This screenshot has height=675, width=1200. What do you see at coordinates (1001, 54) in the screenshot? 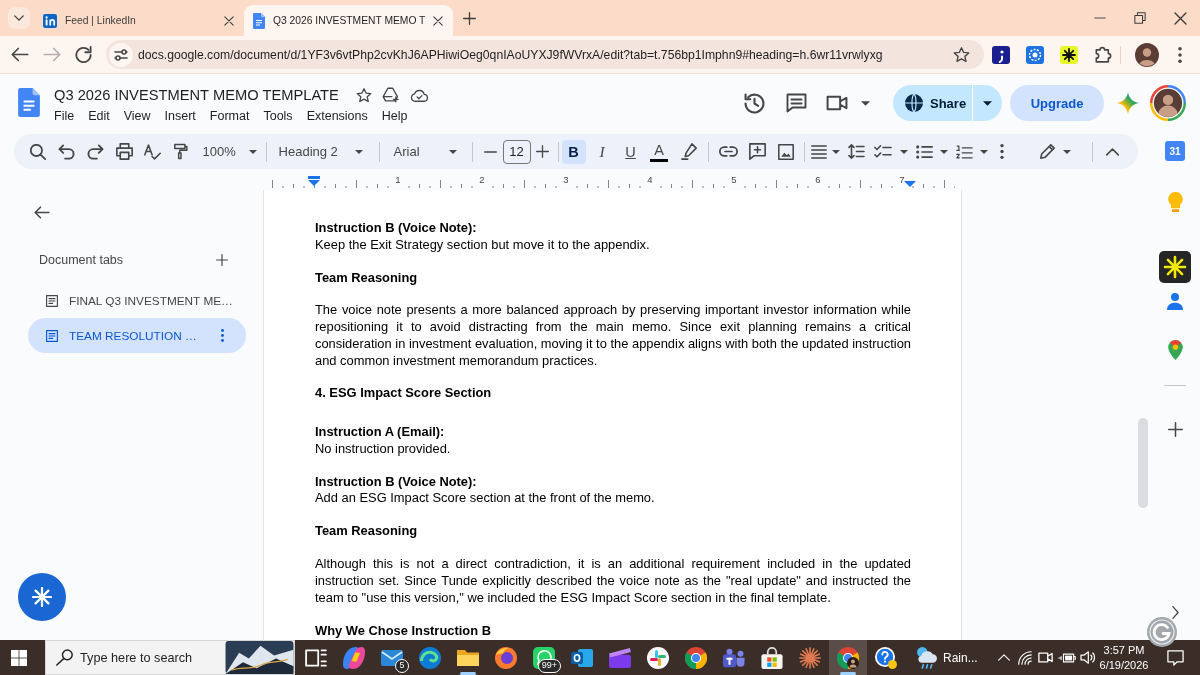
I see `semicolon-tile-icon` at bounding box center [1001, 54].